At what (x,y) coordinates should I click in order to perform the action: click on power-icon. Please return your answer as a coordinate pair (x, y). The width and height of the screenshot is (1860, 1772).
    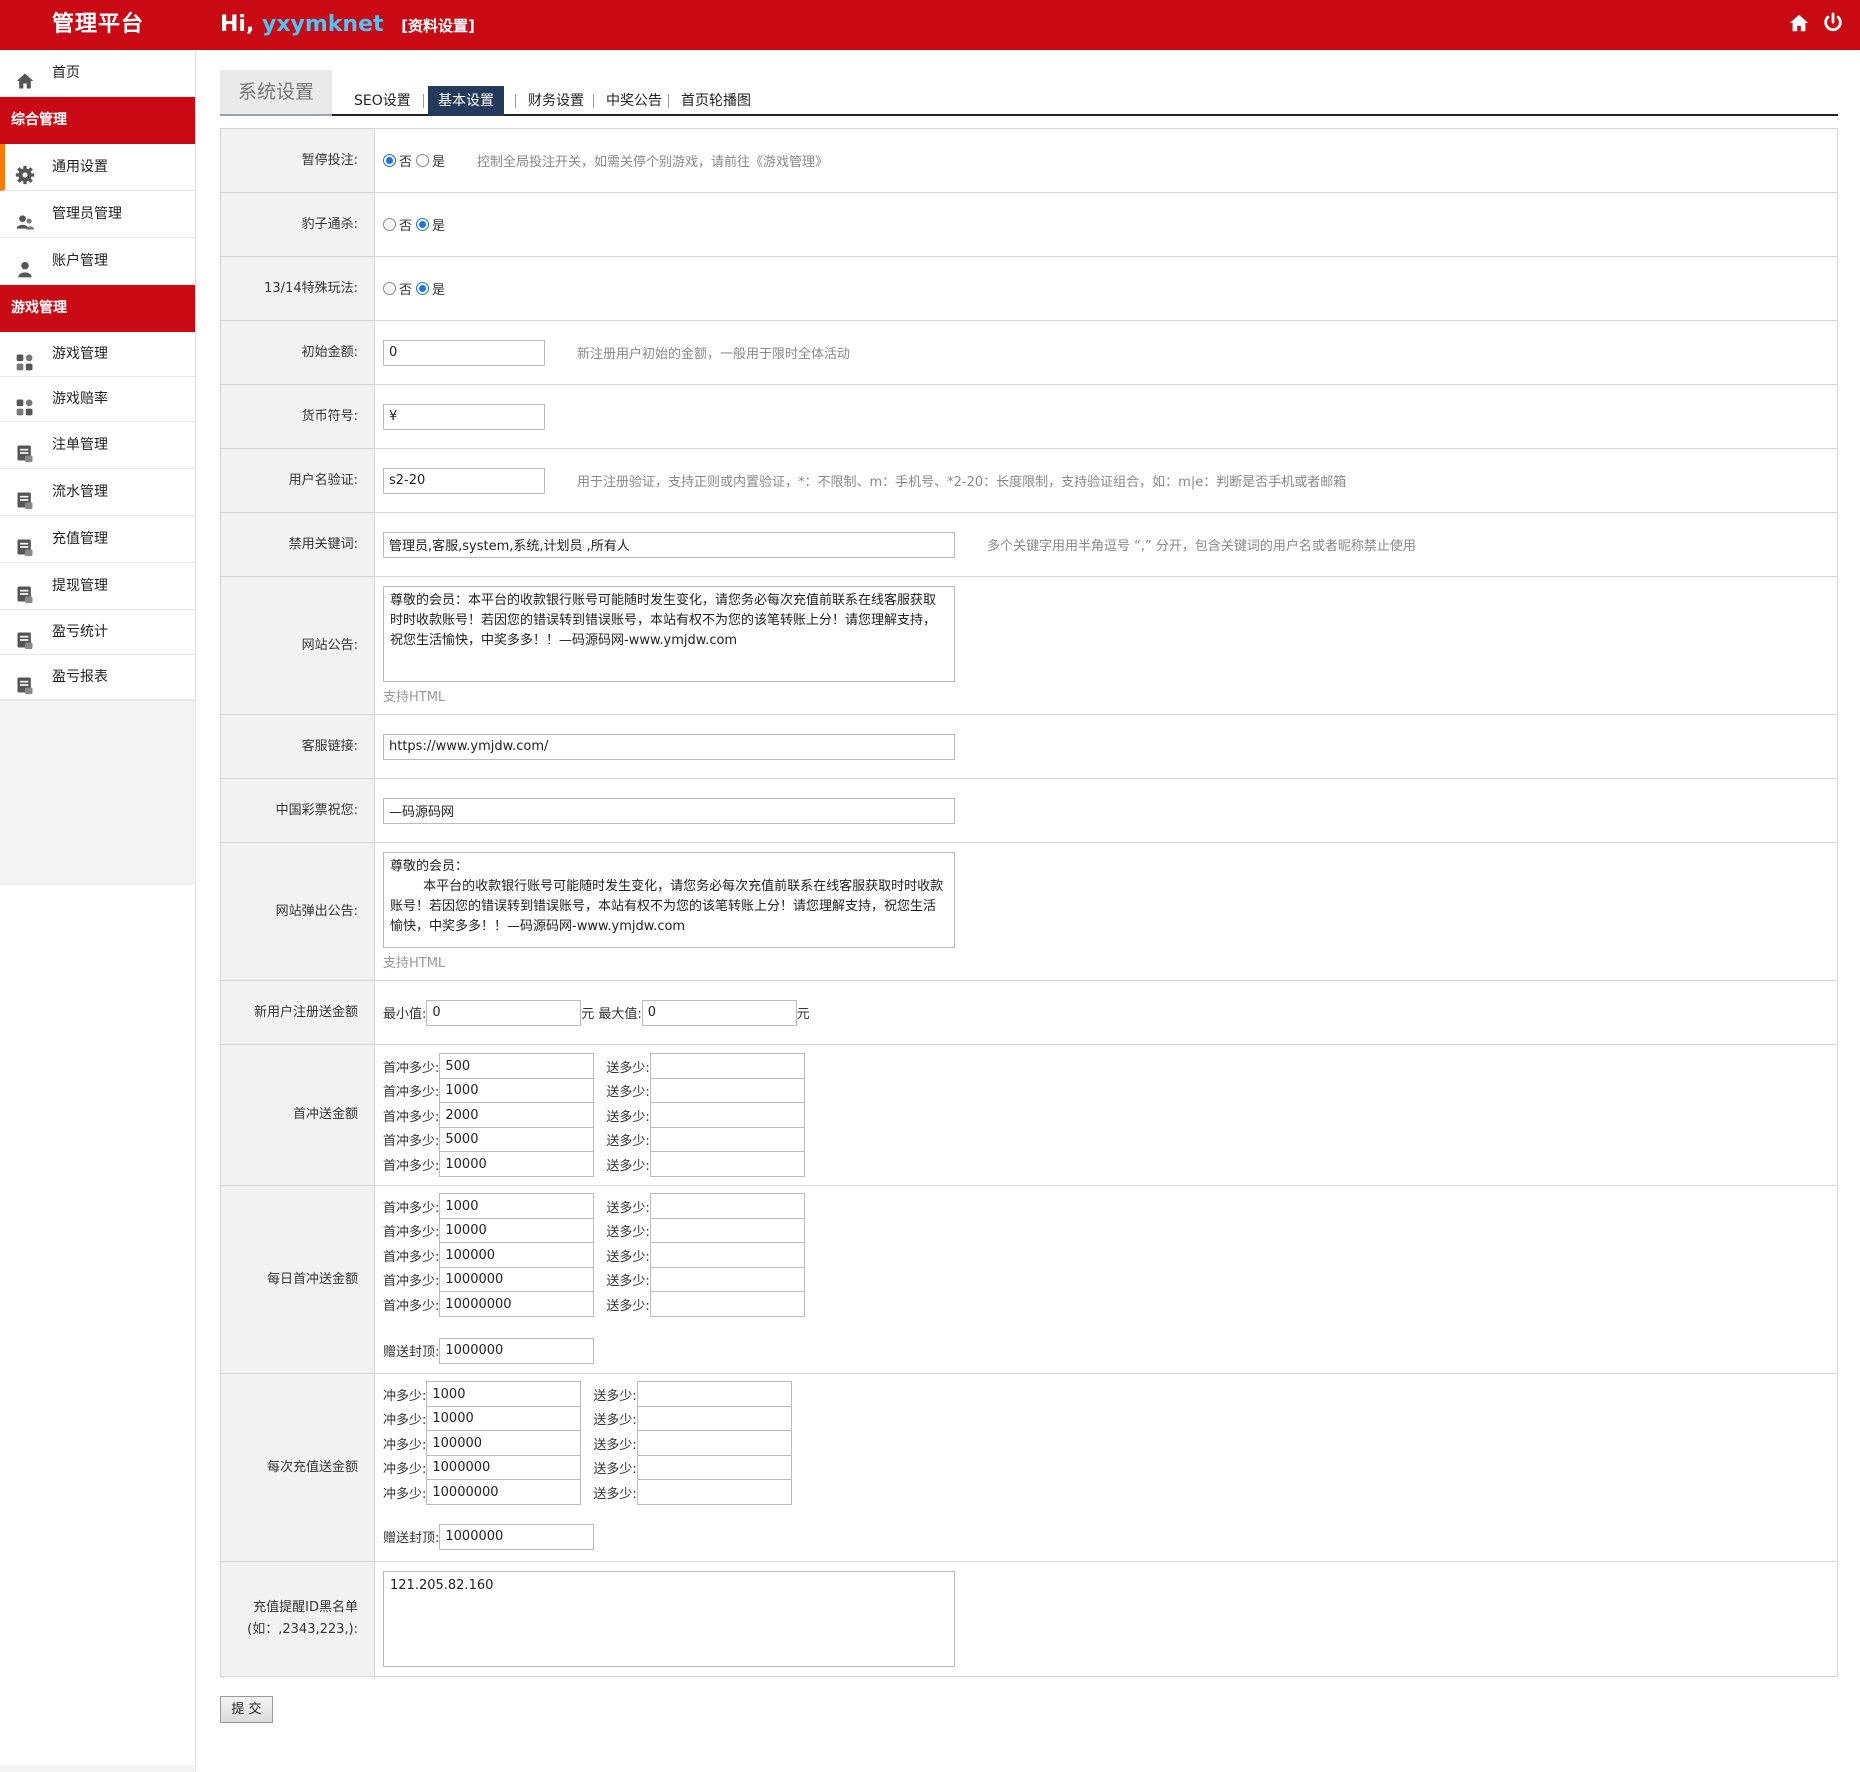
    Looking at the image, I should click on (1834, 24).